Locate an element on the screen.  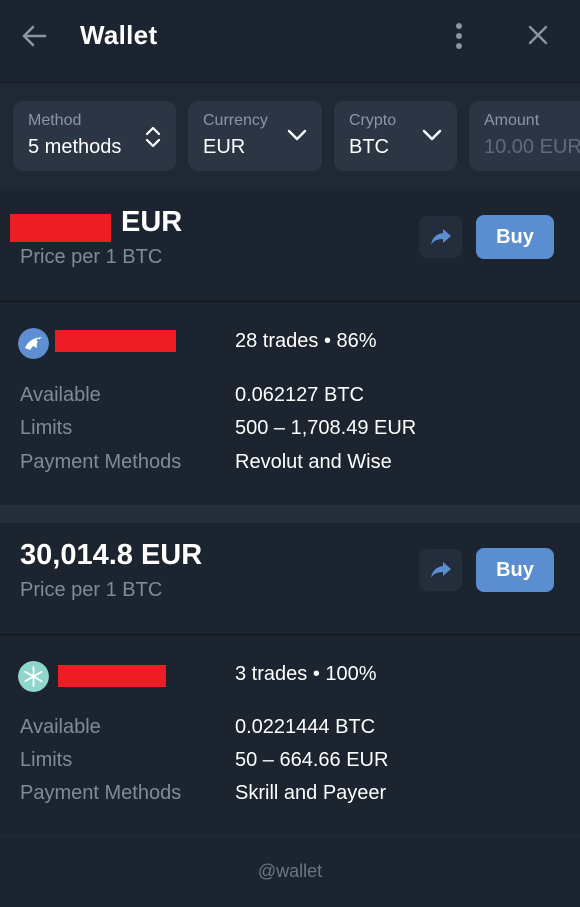
limits-value: 50 – 664.66 EUR is located at coordinates (312, 760).